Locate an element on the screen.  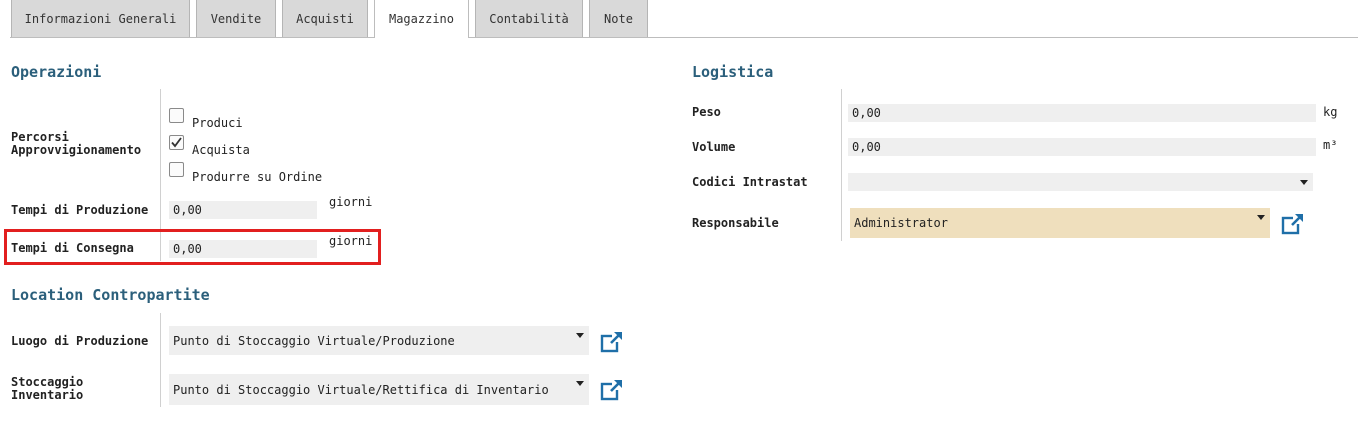
operazioni-separator is located at coordinates (160, 175).